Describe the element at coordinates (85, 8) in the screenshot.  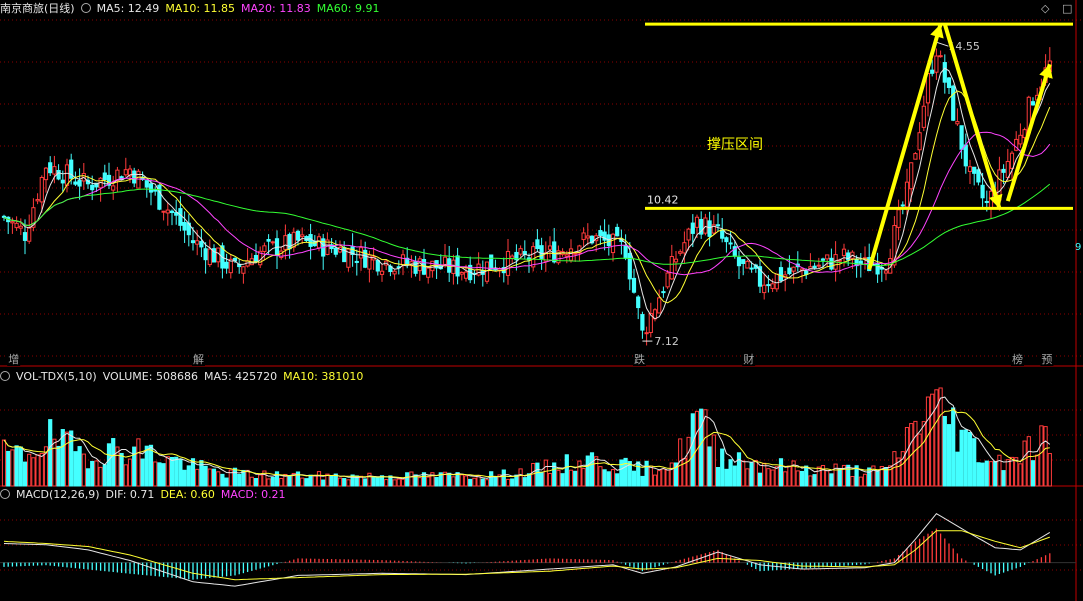
I see `settings-circle-icon` at that location.